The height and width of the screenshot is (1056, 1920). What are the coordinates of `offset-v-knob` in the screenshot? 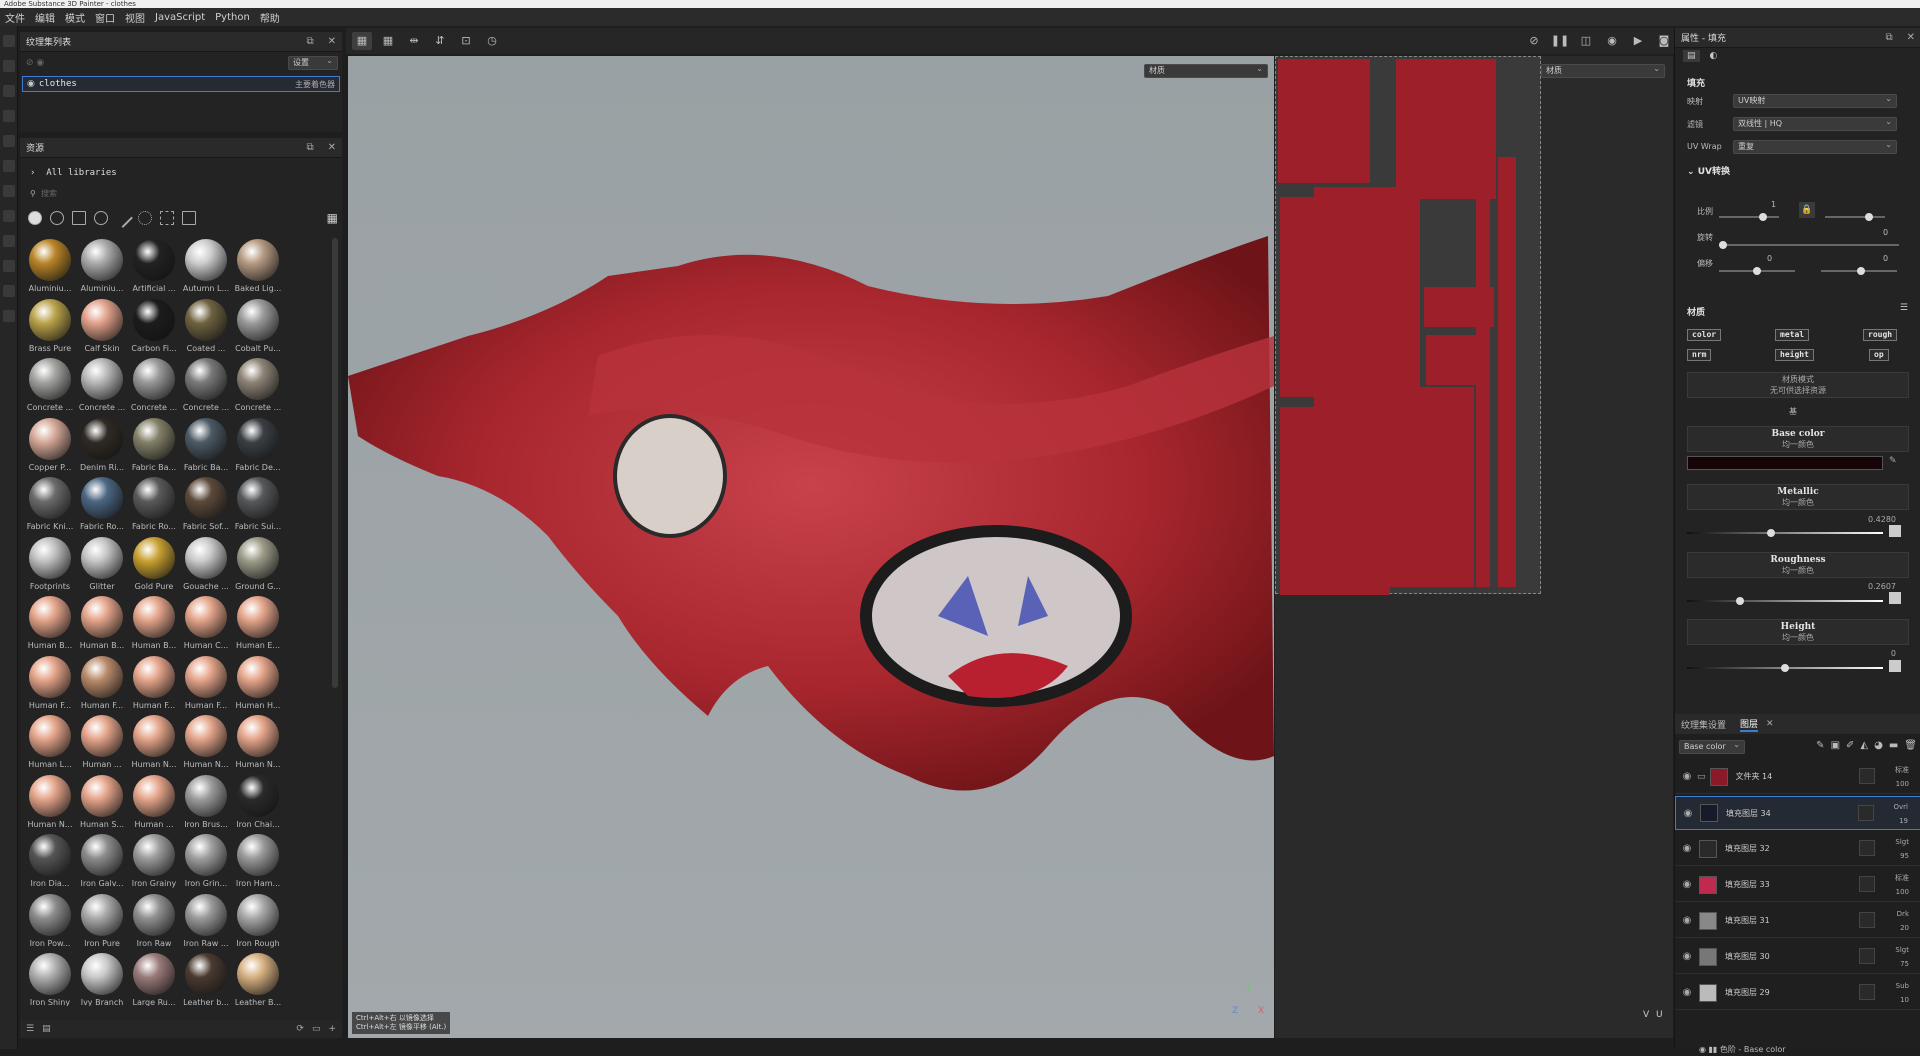 It's located at (1861, 271).